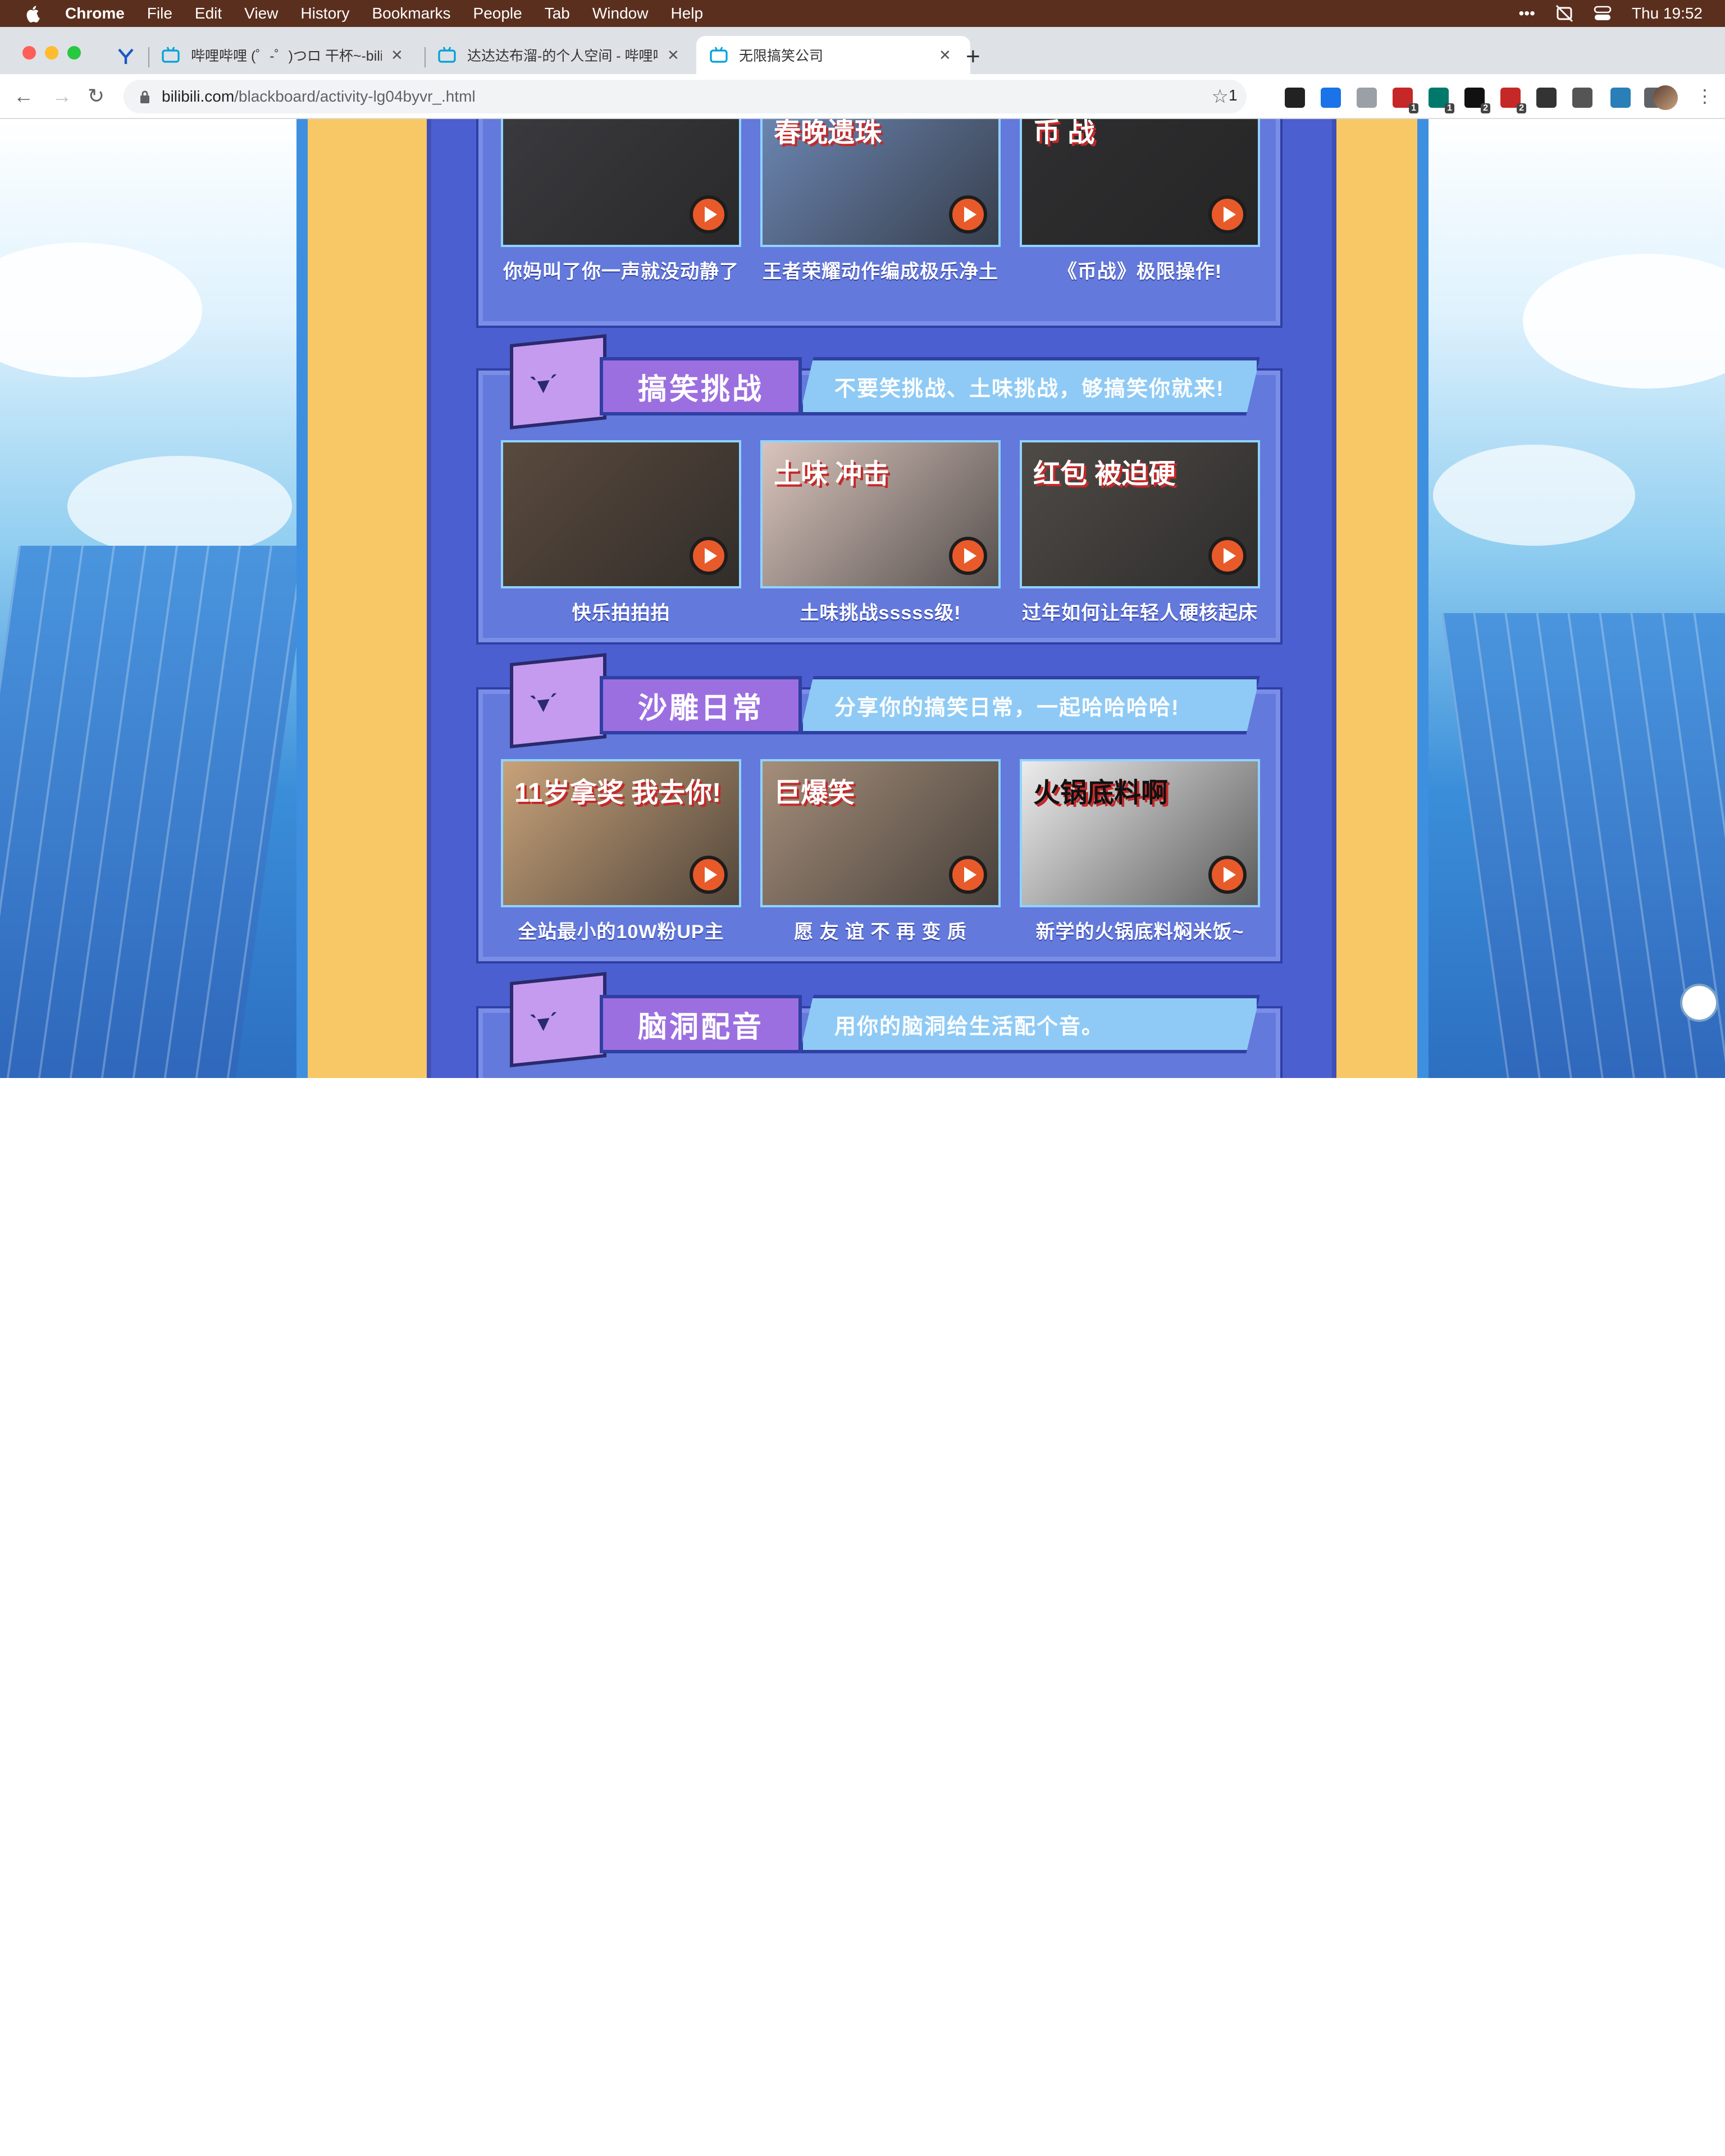 The image size is (1725, 2156). What do you see at coordinates (1140, 270) in the screenshot?
I see `video-caption: 《币战》极限操作!` at bounding box center [1140, 270].